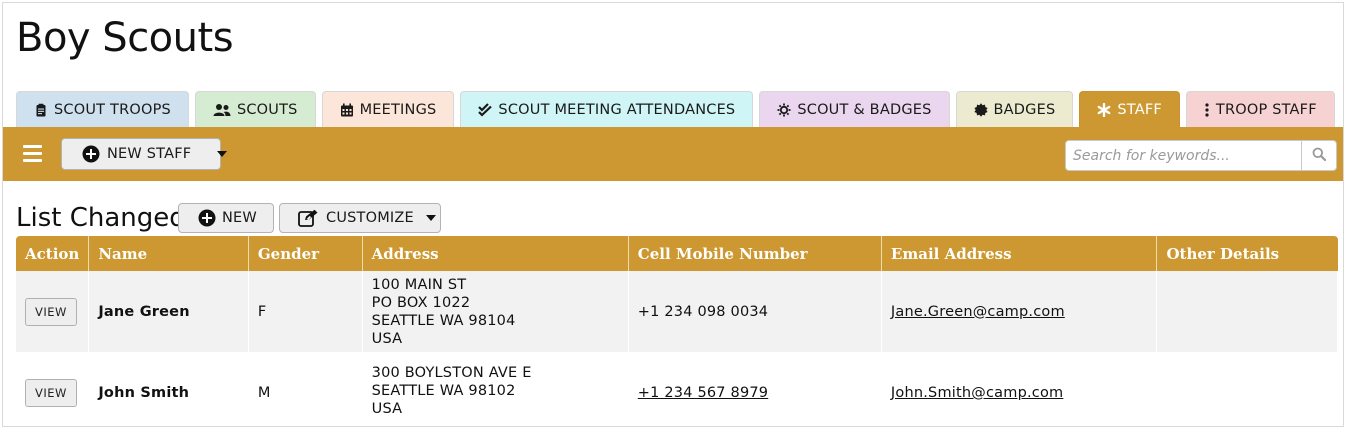  I want to click on column-header: Address, so click(495, 253).